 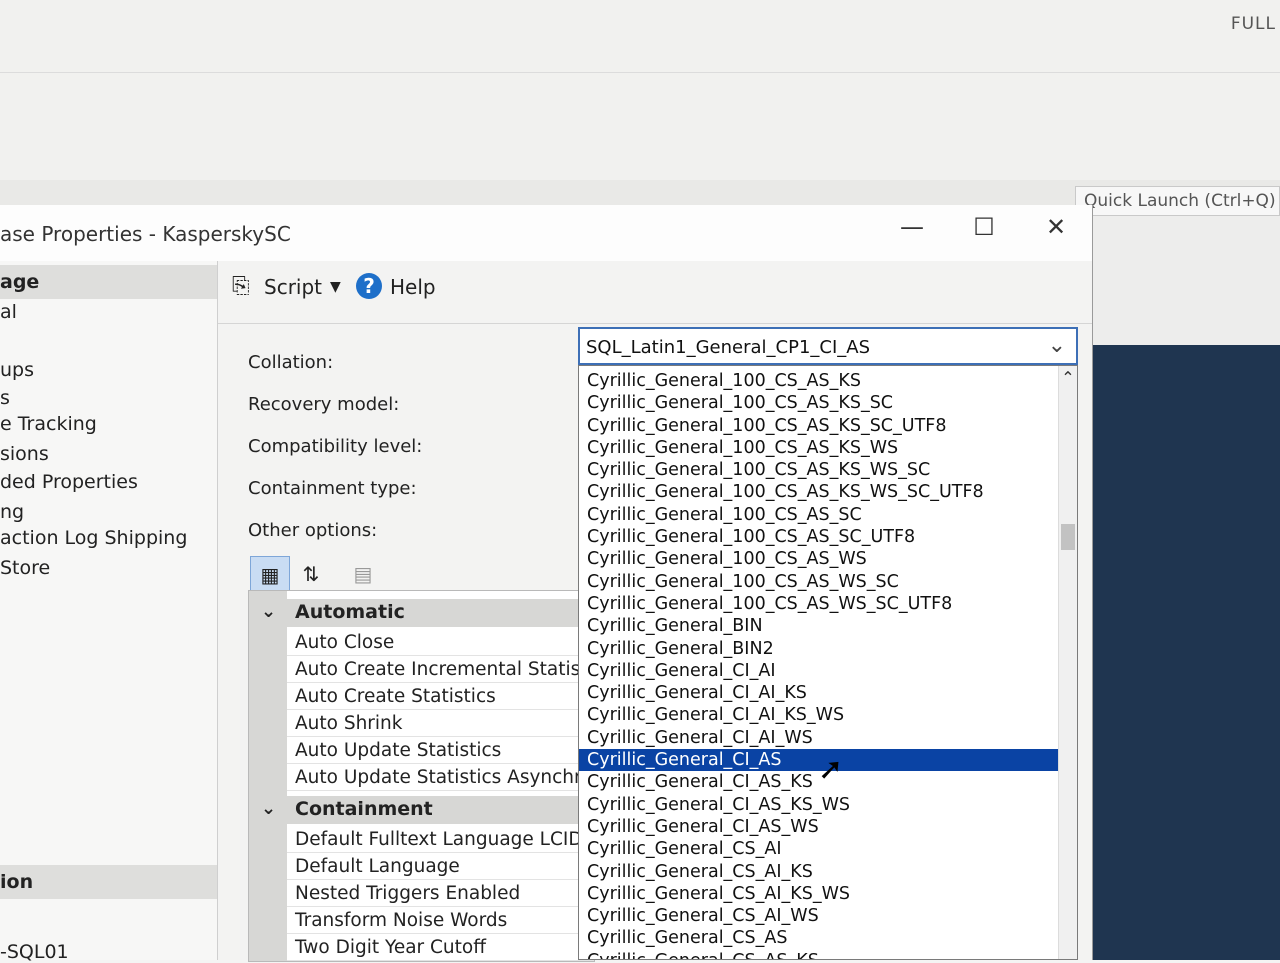 What do you see at coordinates (369, 286) in the screenshot?
I see `help-icon: ?` at bounding box center [369, 286].